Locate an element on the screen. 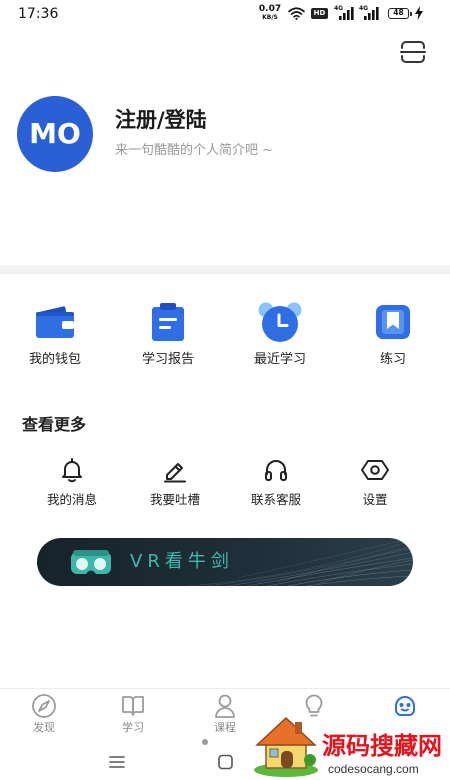 This screenshot has height=780, width=450. more-item-label: 设置 is located at coordinates (375, 499).